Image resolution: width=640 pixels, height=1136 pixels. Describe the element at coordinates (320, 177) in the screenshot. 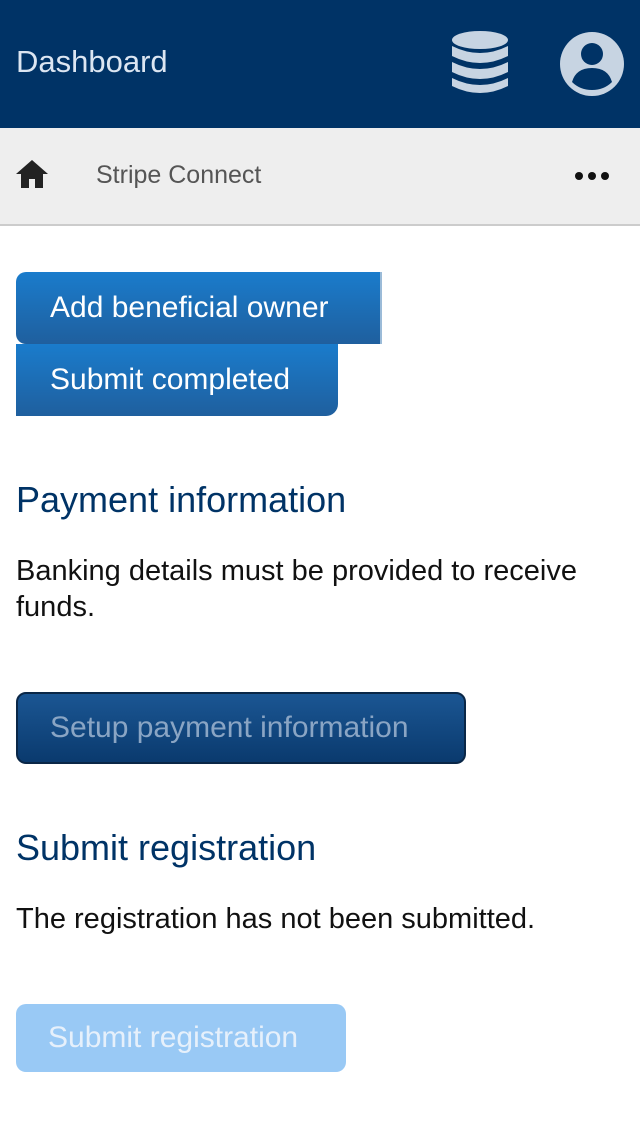

I see `breadcrumb: Stripe Connect` at that location.